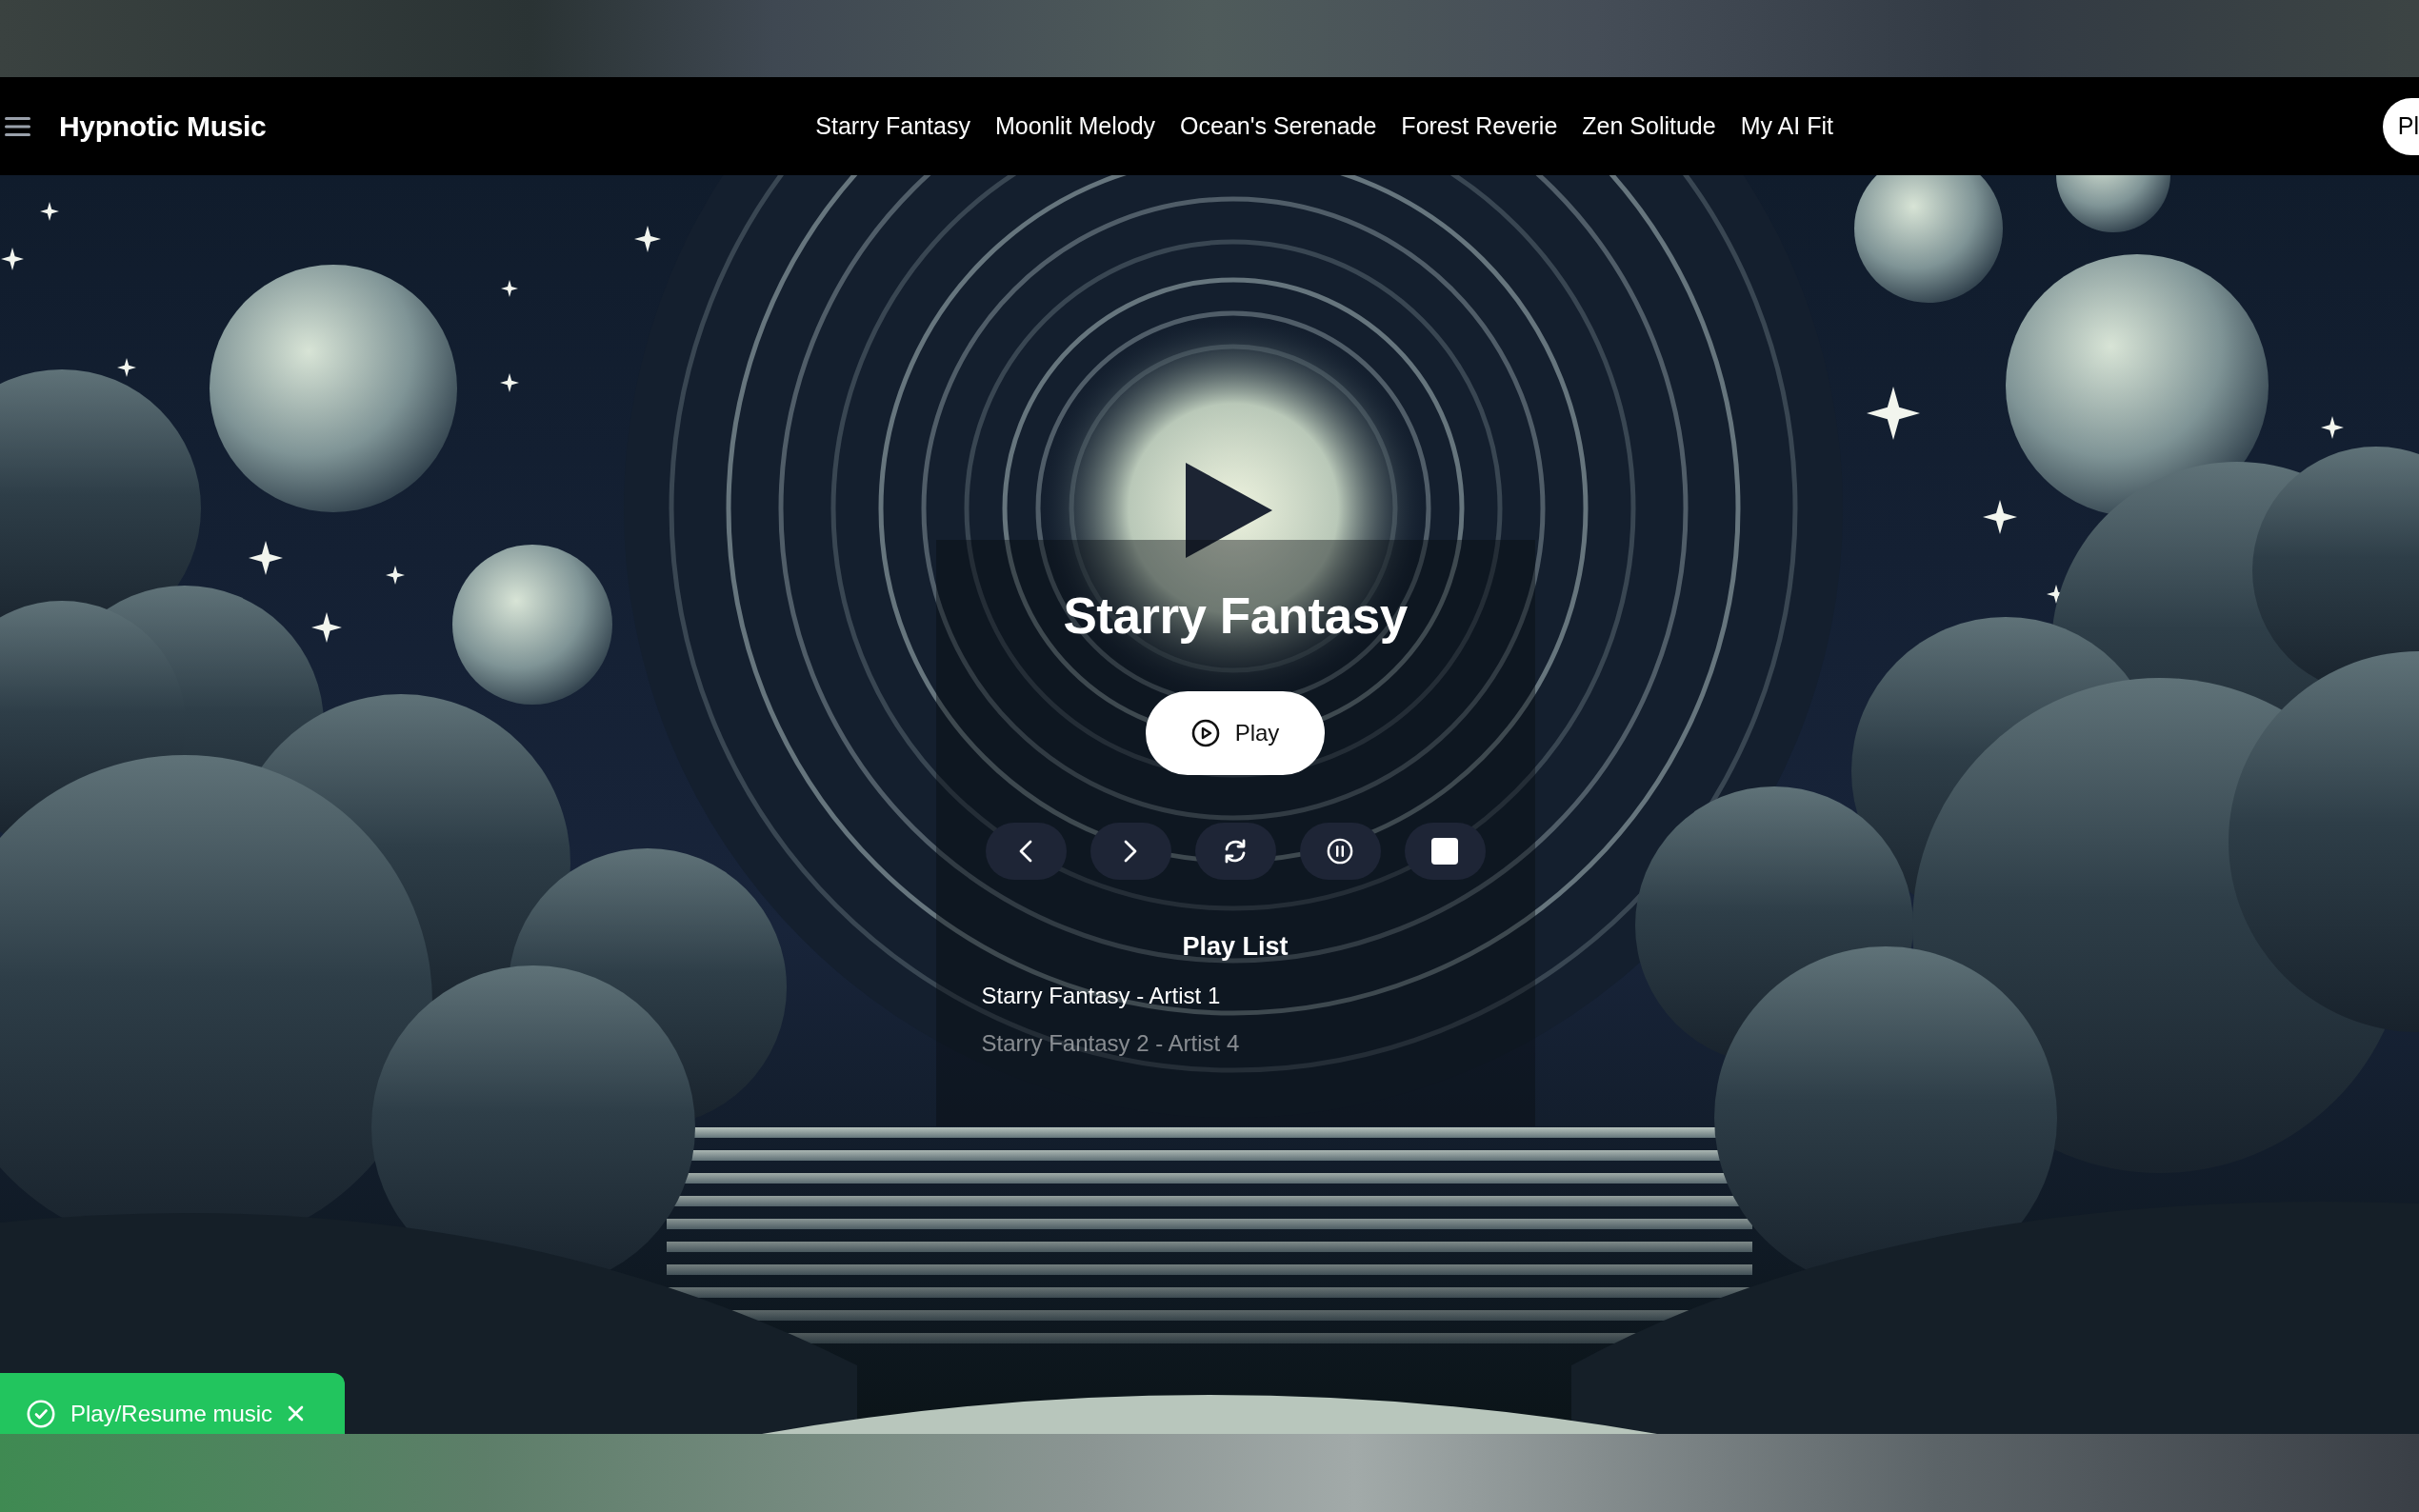 This screenshot has height=1512, width=2419. Describe the element at coordinates (17, 126) in the screenshot. I see `menu-icon` at that location.